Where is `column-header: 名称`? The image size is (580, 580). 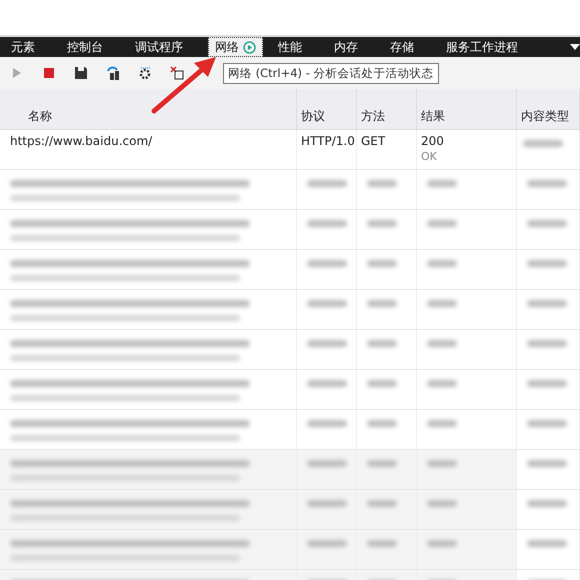 column-header: 名称 is located at coordinates (148, 109).